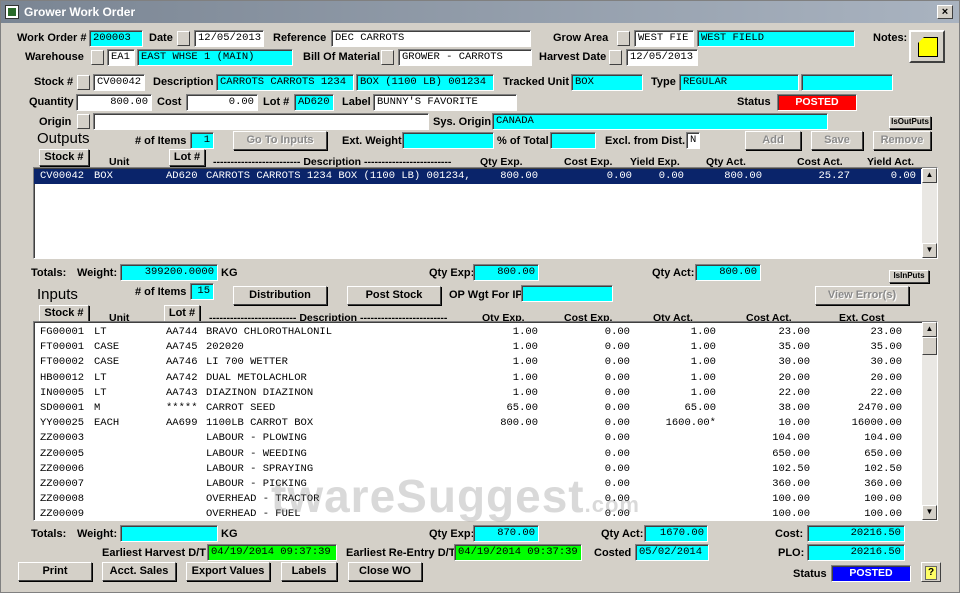 The width and height of the screenshot is (960, 593). Describe the element at coordinates (309, 571) in the screenshot. I see `labels-button: Labels` at that location.